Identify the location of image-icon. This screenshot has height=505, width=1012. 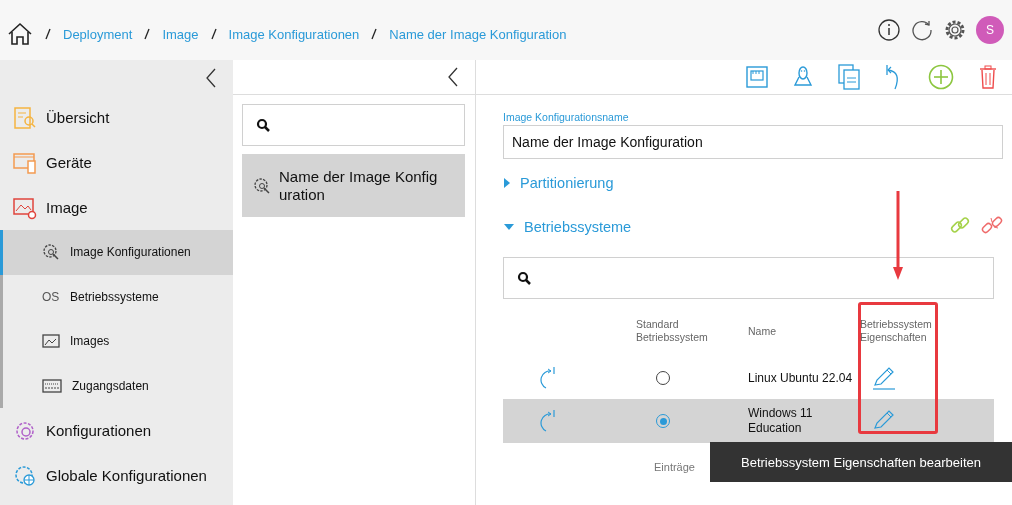
(51, 341).